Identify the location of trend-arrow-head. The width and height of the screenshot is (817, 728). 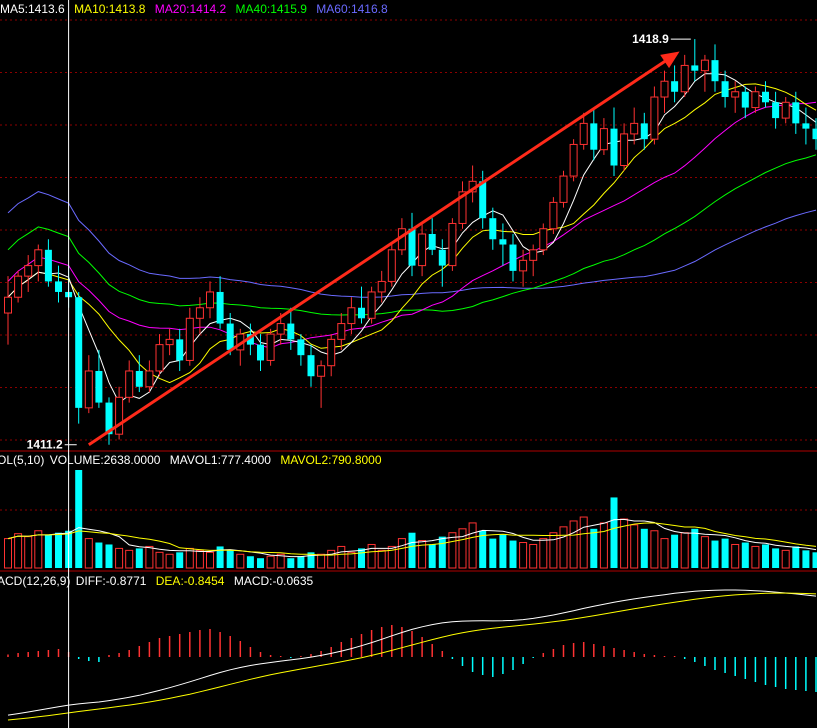
(670, 60).